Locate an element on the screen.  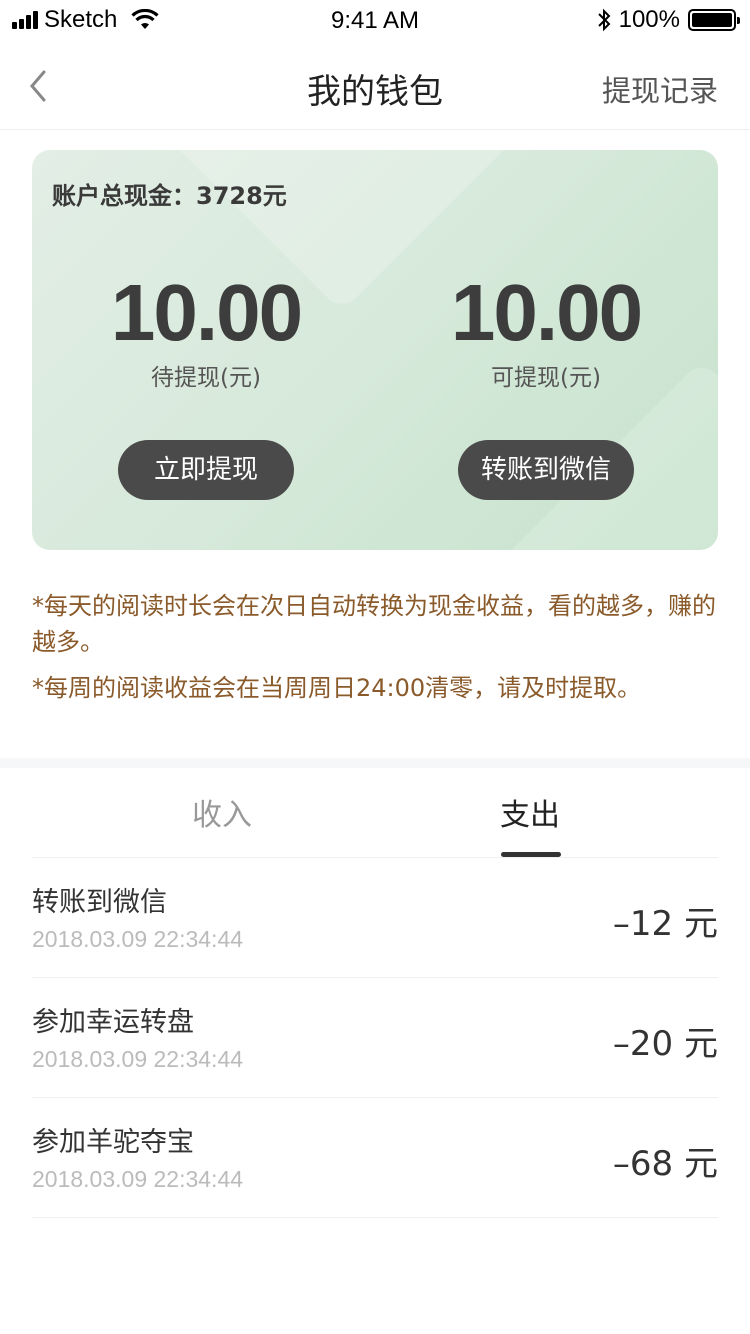
battery-percent: 100% is located at coordinates (649, 19).